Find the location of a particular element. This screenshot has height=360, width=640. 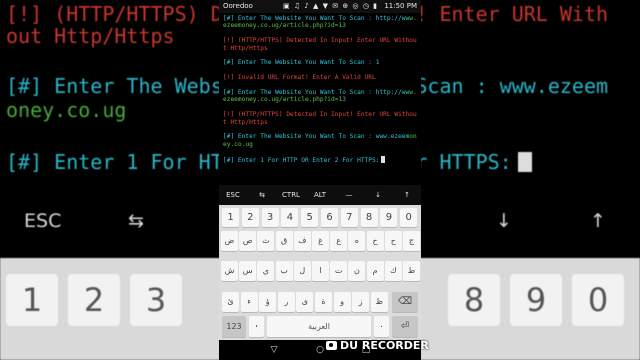

key: ص is located at coordinates (248, 241).